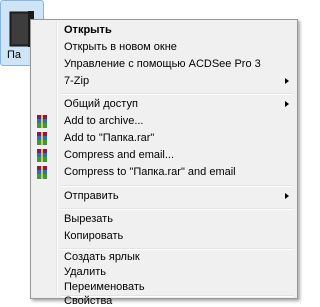  Describe the element at coordinates (164, 81) in the screenshot. I see `menu-item-7zip: 7-Zip` at that location.